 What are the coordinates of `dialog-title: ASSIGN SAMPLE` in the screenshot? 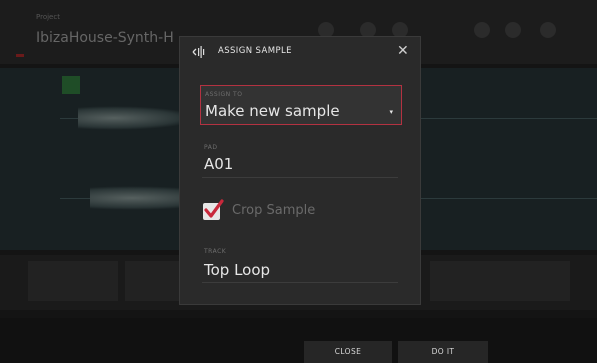 It's located at (255, 51).